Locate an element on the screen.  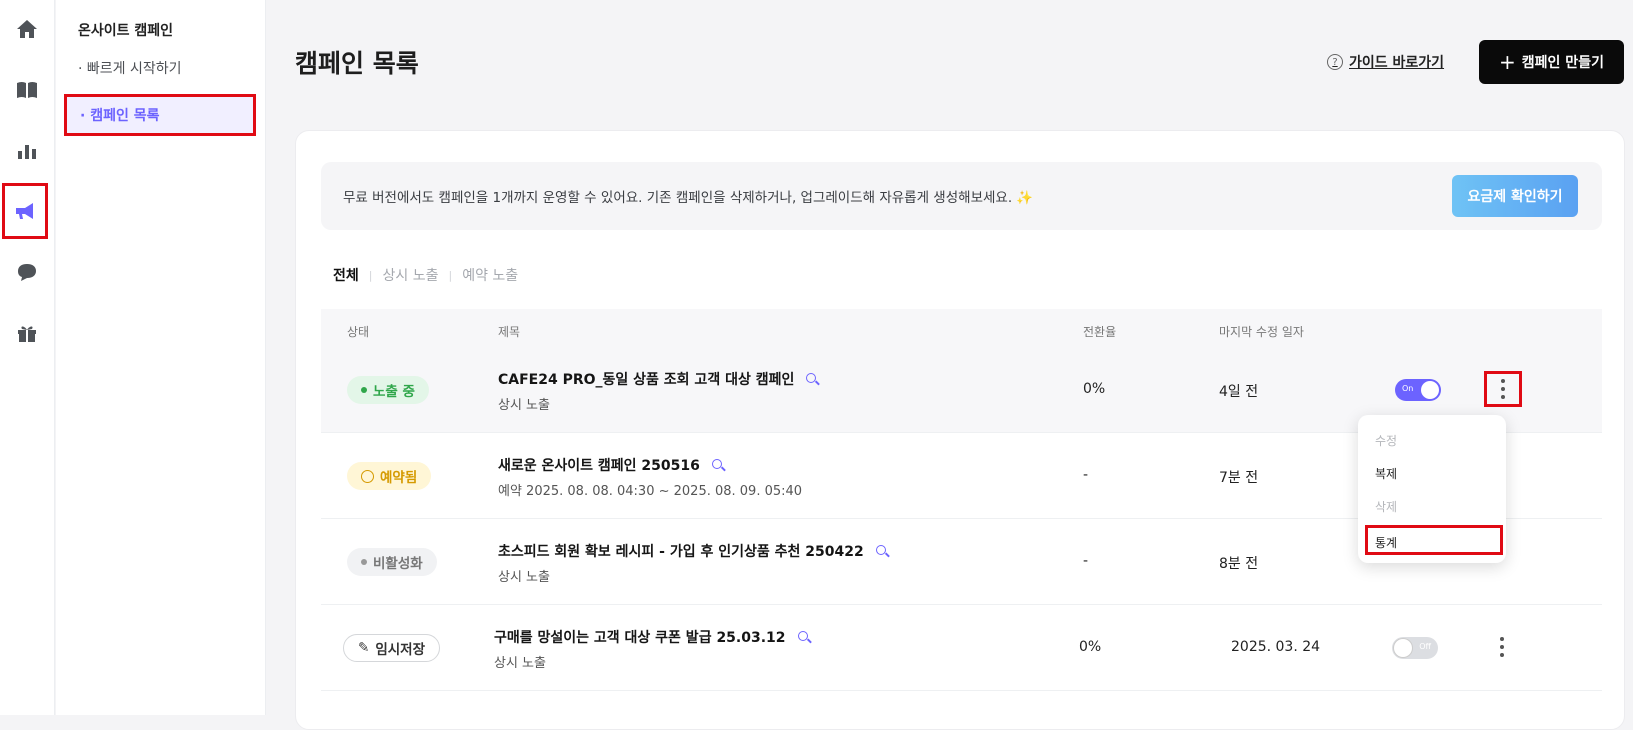
modified-date: 2025. 03. 24 is located at coordinates (1276, 647).